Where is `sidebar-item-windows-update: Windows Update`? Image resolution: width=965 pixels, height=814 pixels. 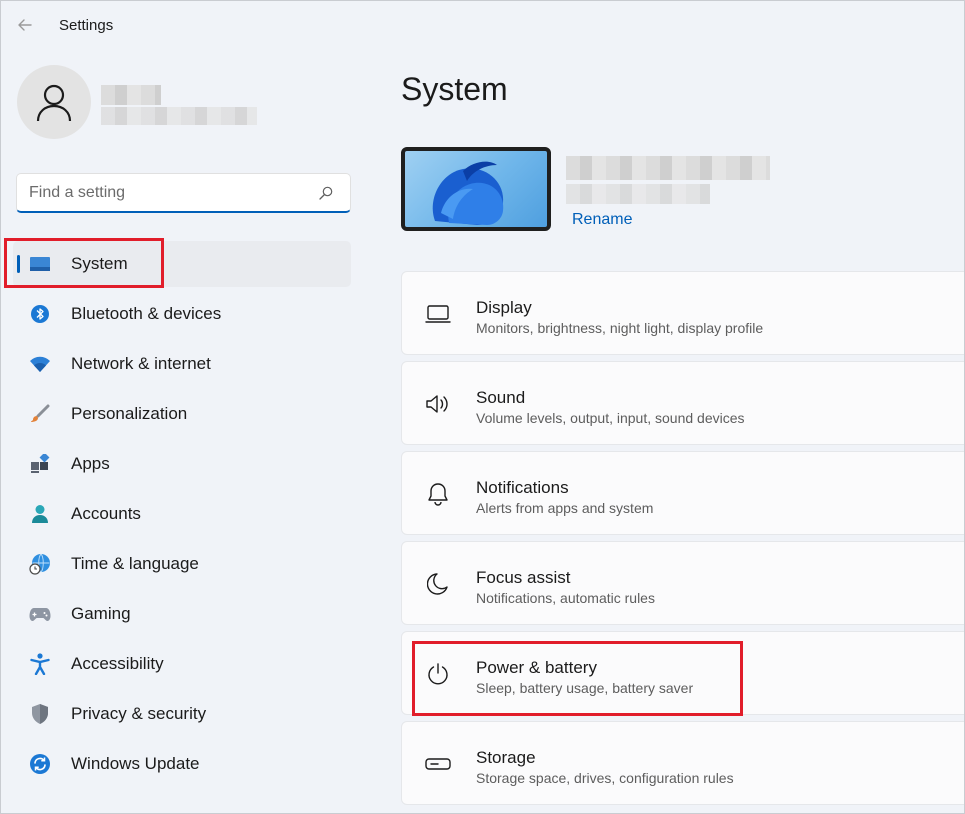 sidebar-item-windows-update: Windows Update is located at coordinates (182, 764).